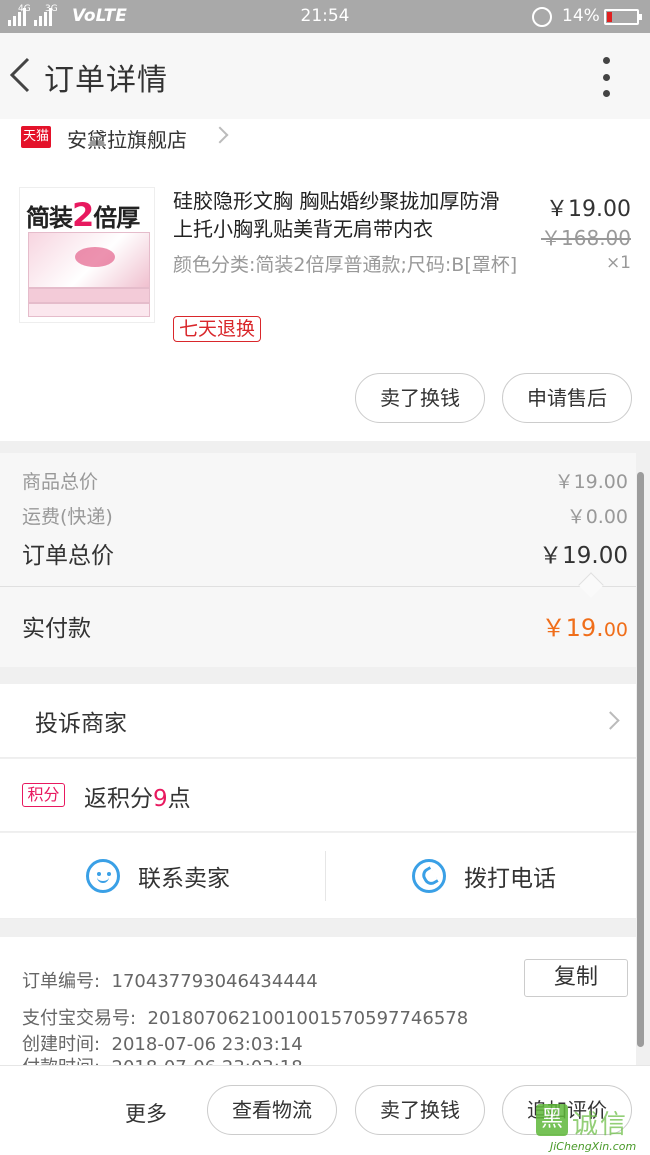 The image size is (650, 1155). Describe the element at coordinates (429, 876) in the screenshot. I see `phone-icon` at that location.